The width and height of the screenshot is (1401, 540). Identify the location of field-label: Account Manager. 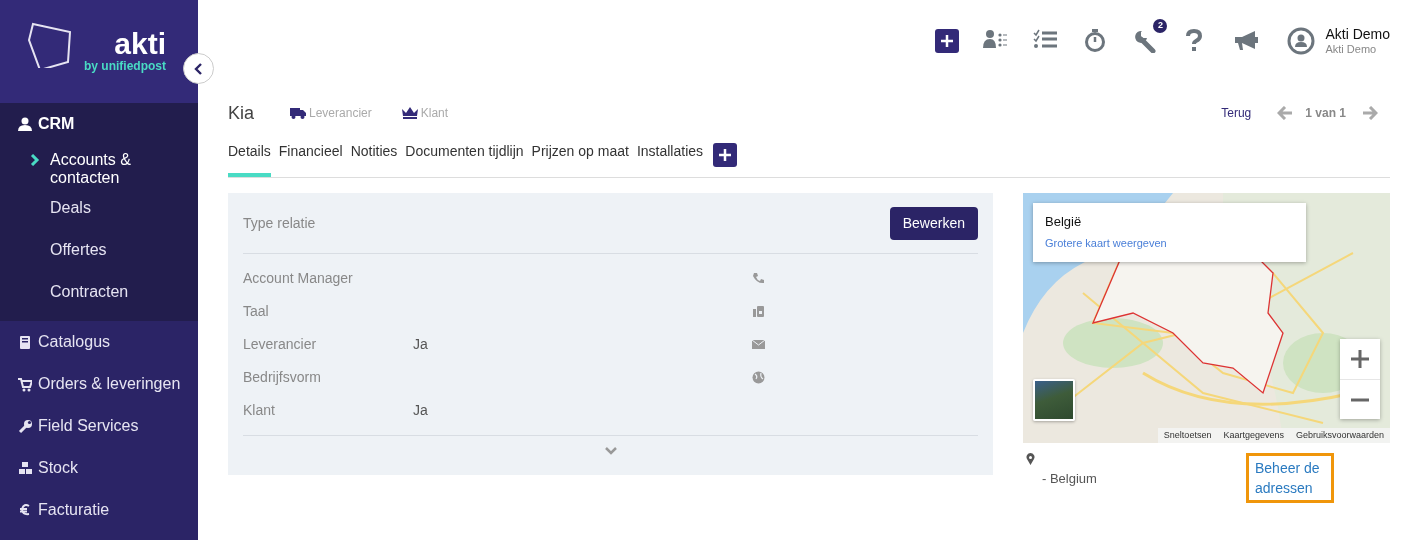
(298, 278).